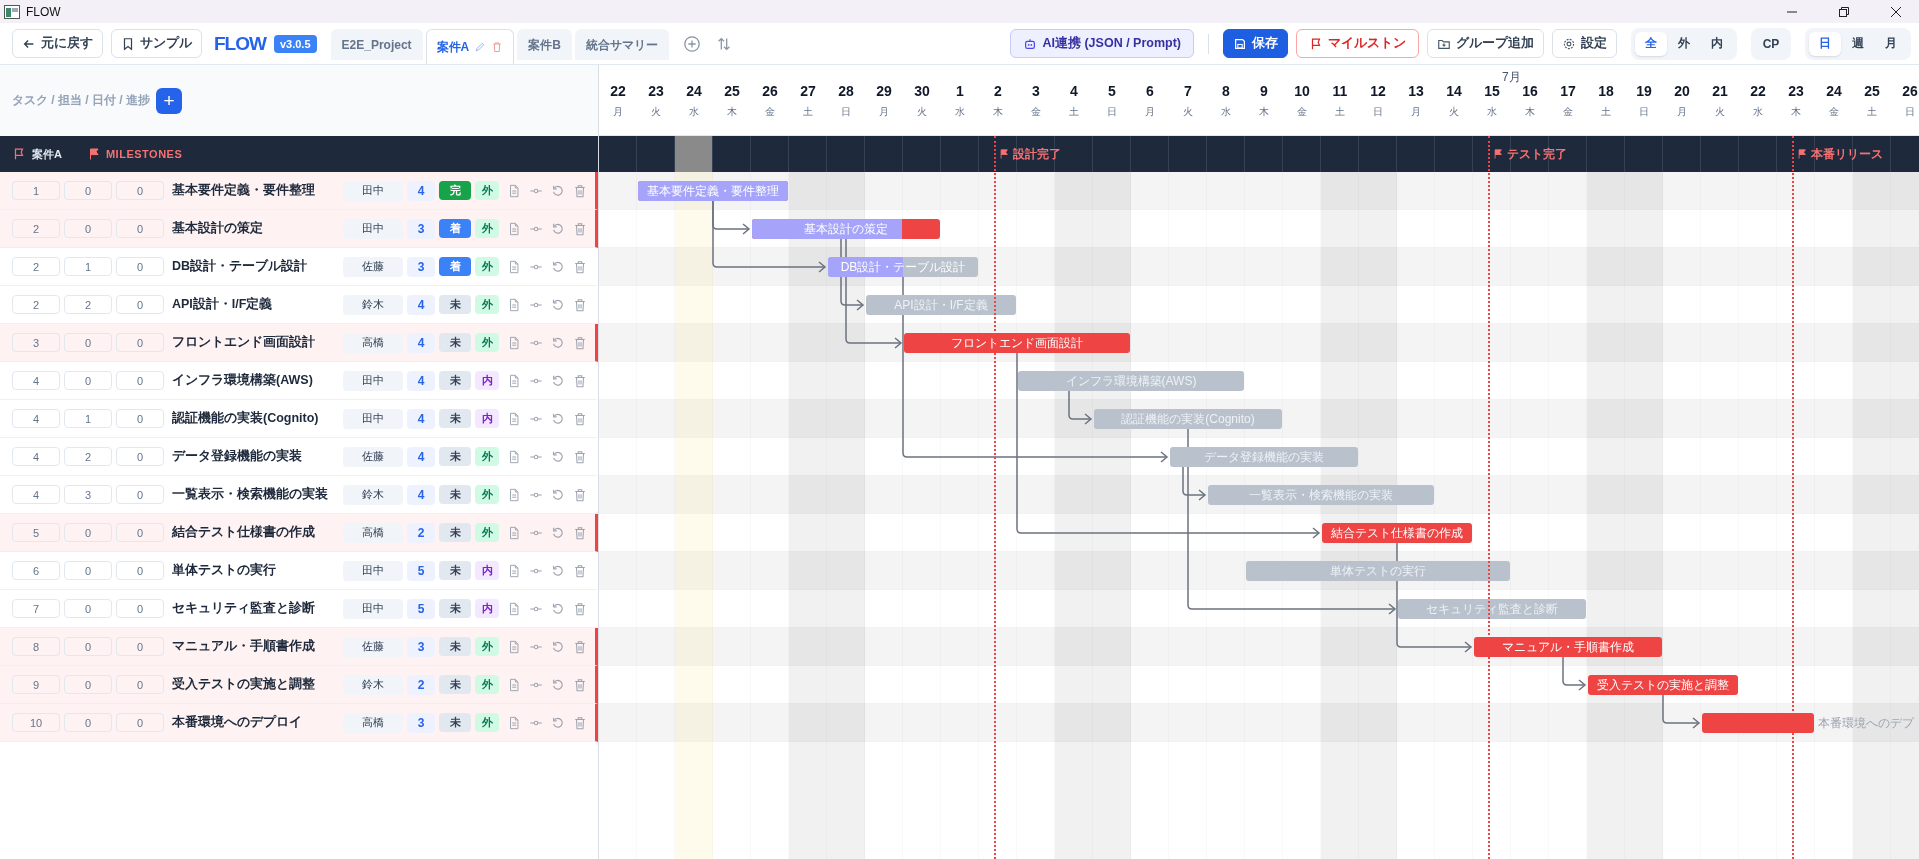  What do you see at coordinates (621, 44) in the screenshot?
I see `project-tab: 統合サマリー` at bounding box center [621, 44].